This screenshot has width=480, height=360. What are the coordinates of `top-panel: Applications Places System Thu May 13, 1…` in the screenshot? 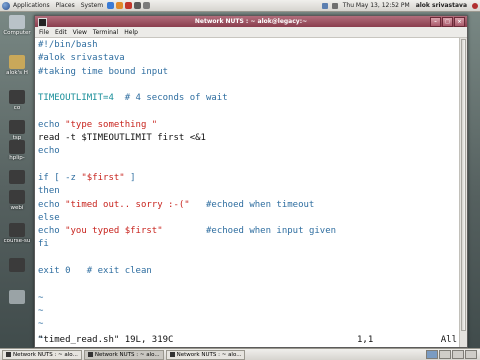 It's located at (240, 6).